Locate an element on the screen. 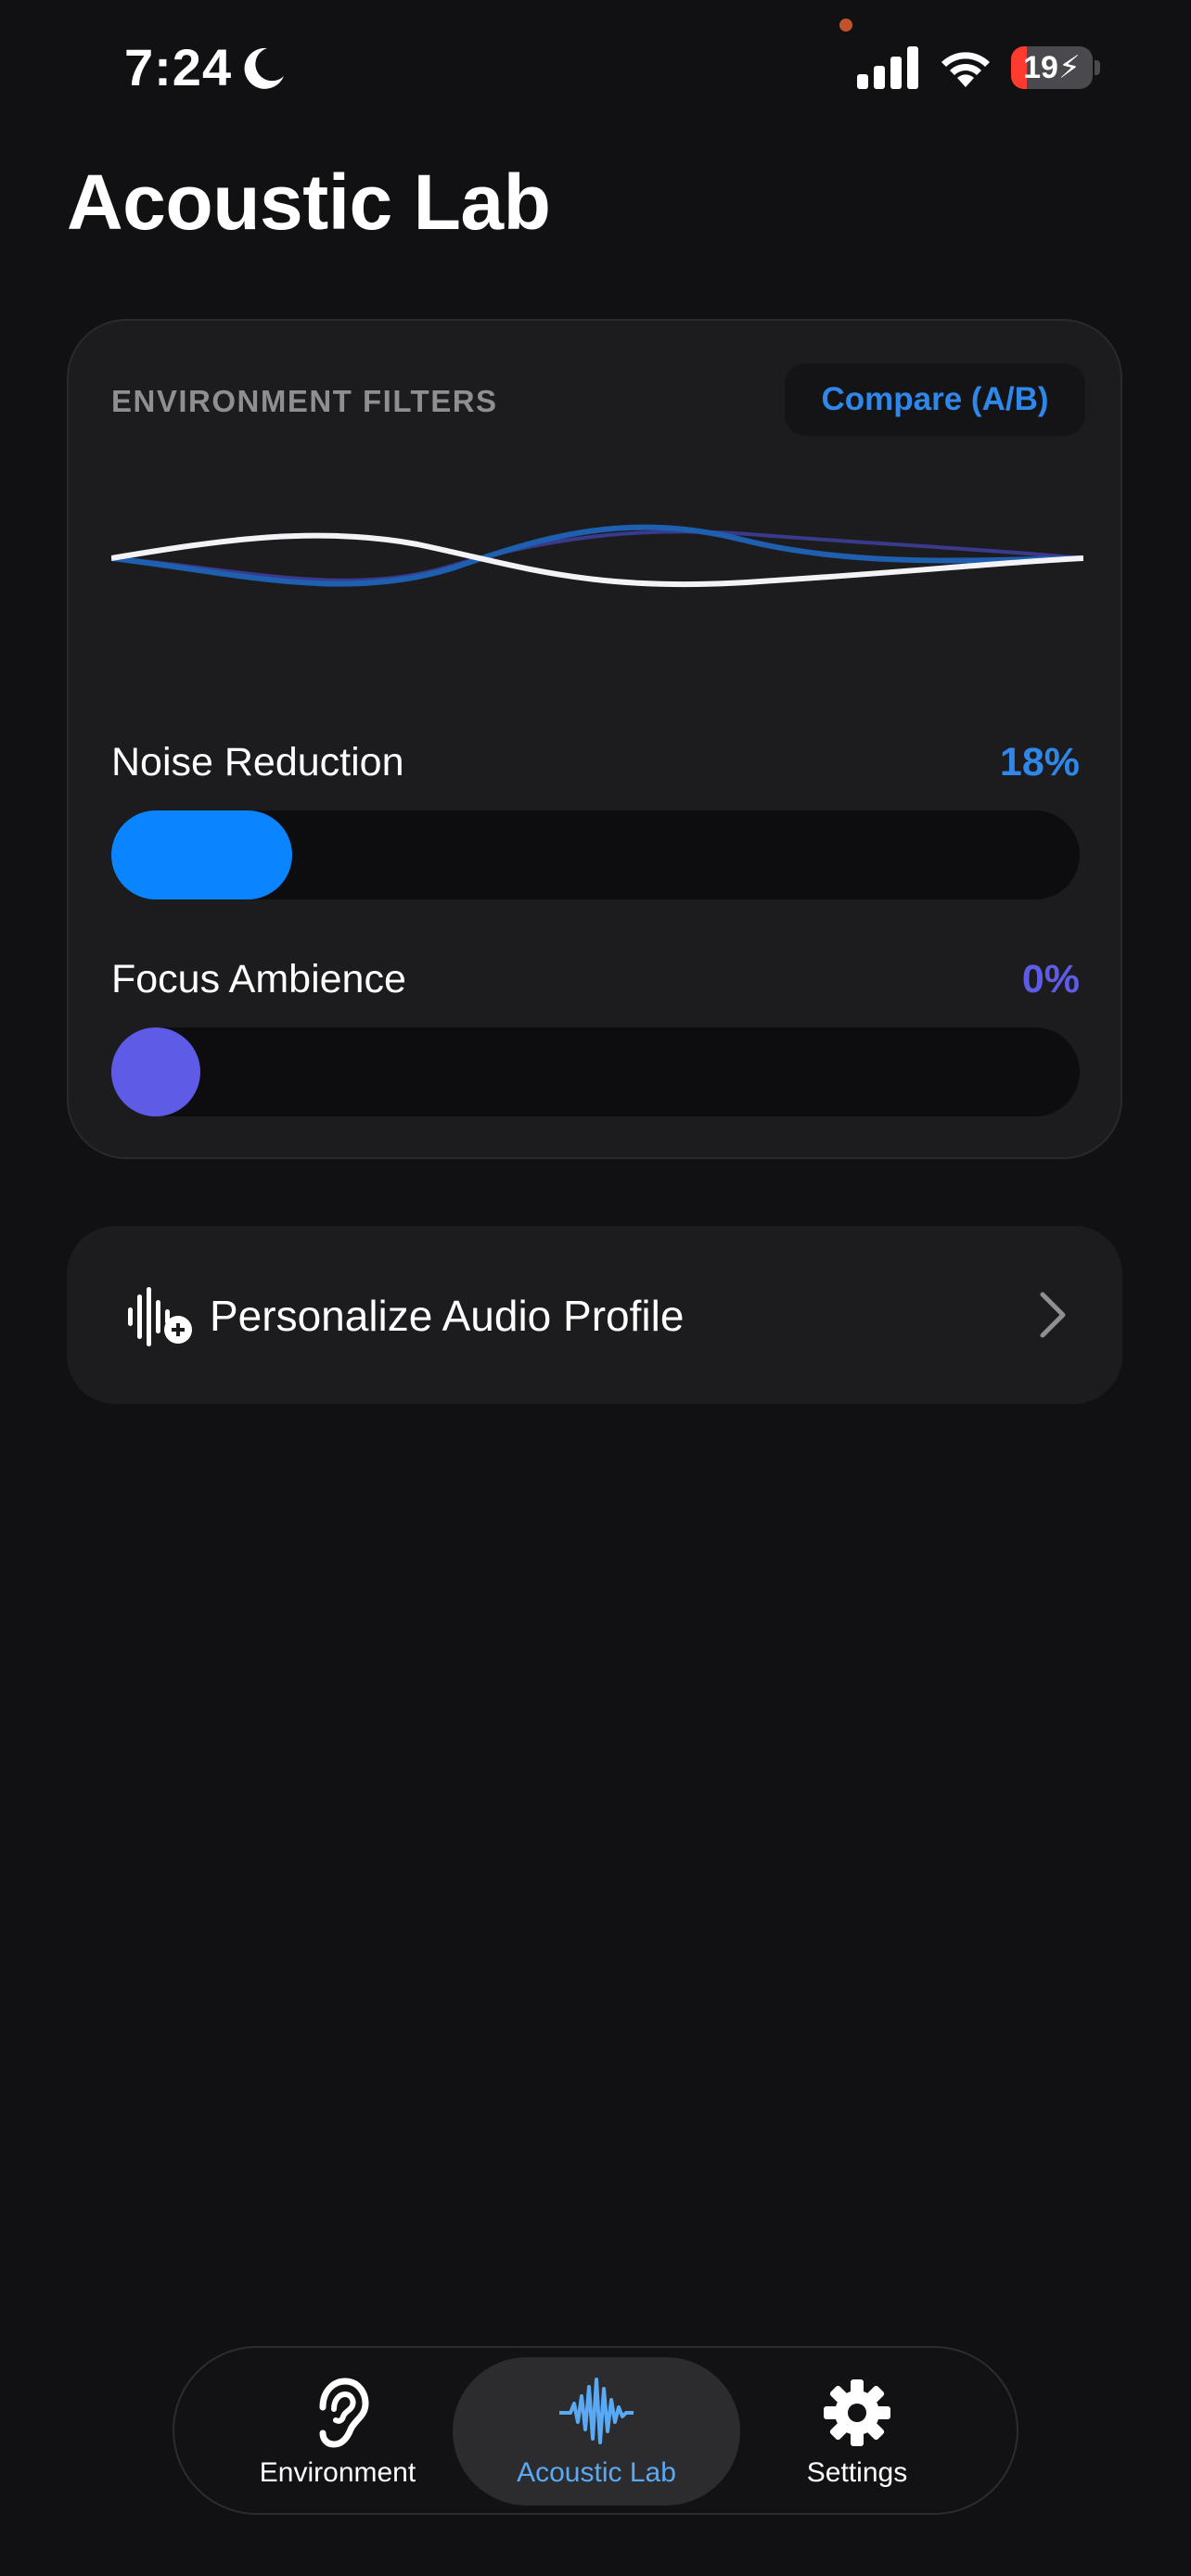 The image size is (1191, 2576). tab-environment-label: Environment is located at coordinates (337, 2473).